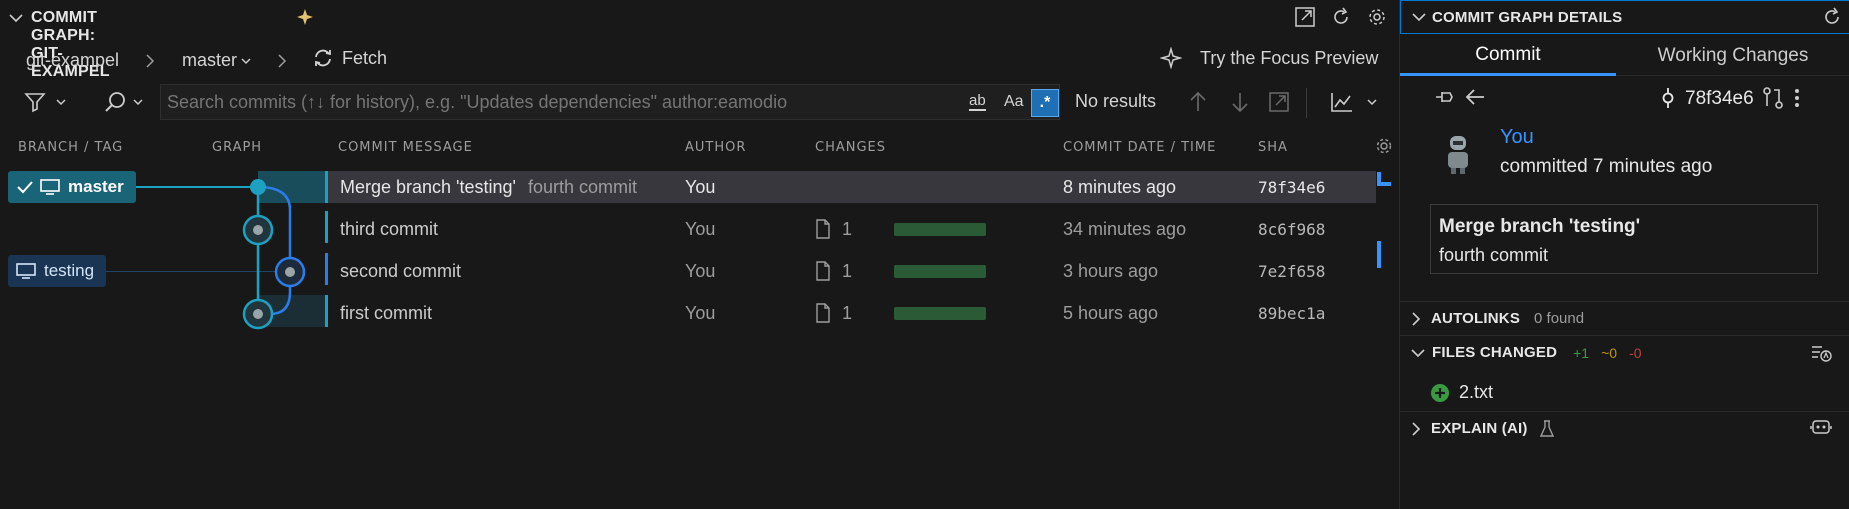 The image size is (1849, 509). I want to click on autolinks-count: 0 found, so click(1559, 318).